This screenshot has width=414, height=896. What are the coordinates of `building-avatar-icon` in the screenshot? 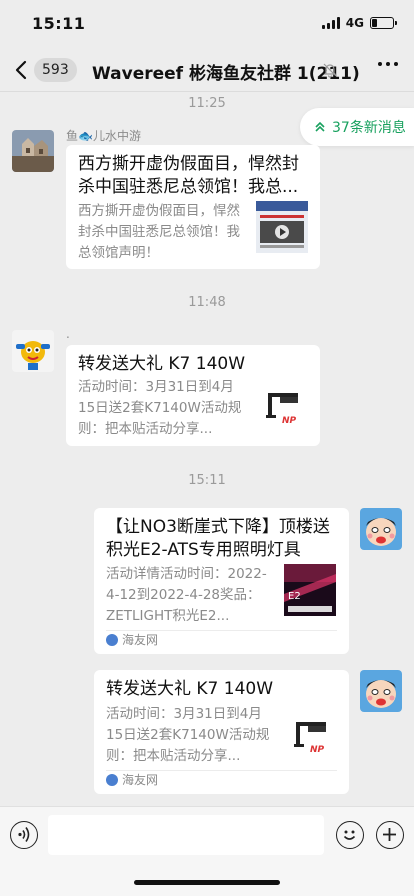 It's located at (33, 151).